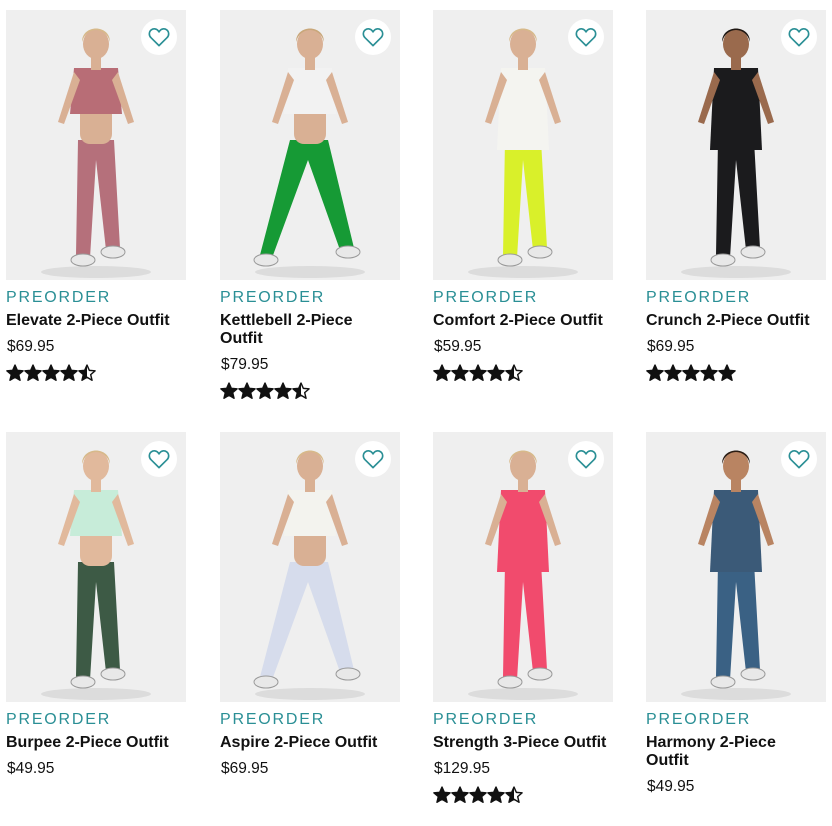 Image resolution: width=832 pixels, height=826 pixels. What do you see at coordinates (523, 321) in the screenshot?
I see `product-name: Comfort 2-Piece Outfit` at bounding box center [523, 321].